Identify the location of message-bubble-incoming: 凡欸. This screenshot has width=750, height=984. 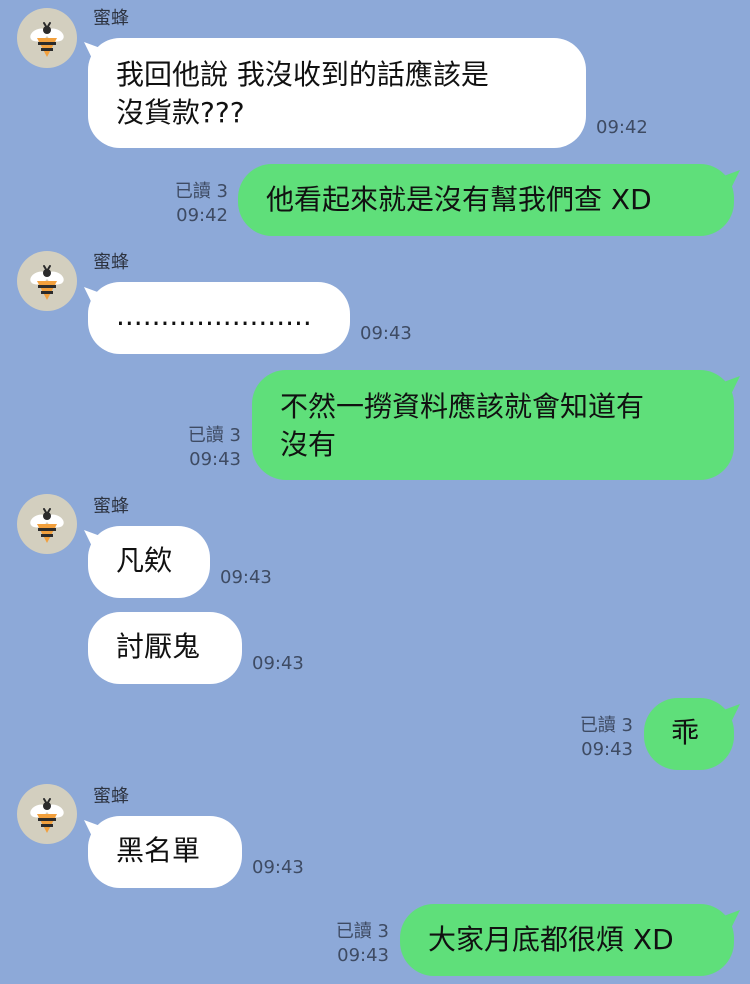
(149, 562).